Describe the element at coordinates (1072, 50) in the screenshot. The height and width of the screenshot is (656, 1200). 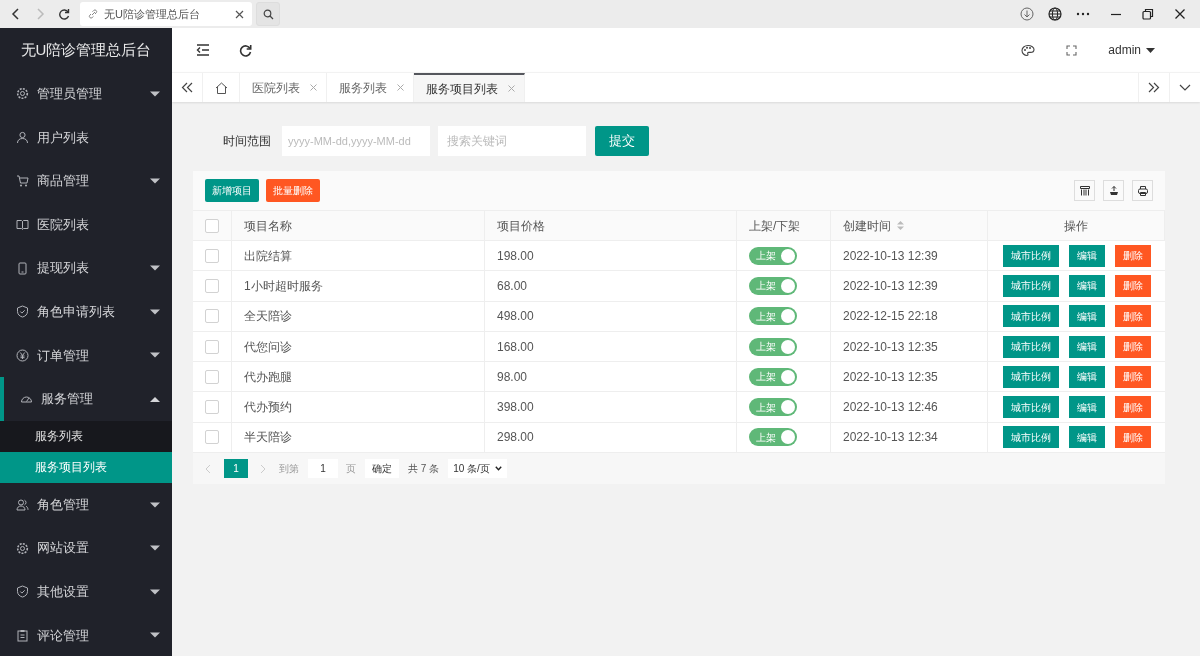
I see `fullscreen-icon` at that location.